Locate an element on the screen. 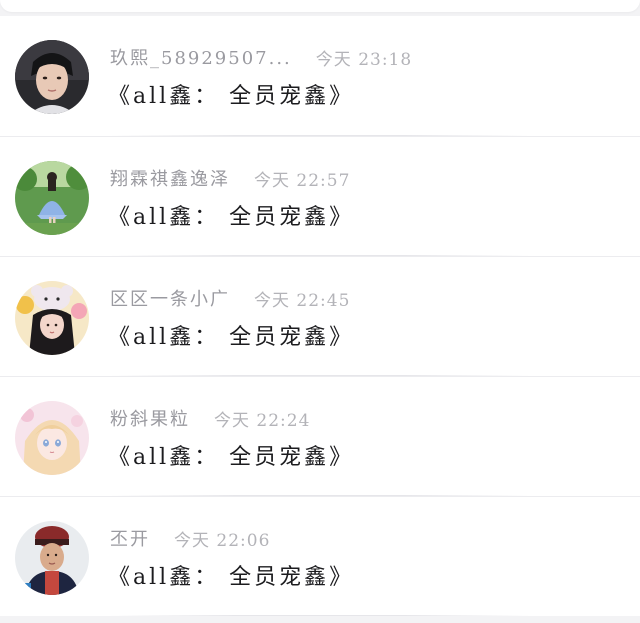 Image resolution: width=640 pixels, height=623 pixels. comment-nickname: 翔霖祺鑫逸泽 is located at coordinates (170, 178).